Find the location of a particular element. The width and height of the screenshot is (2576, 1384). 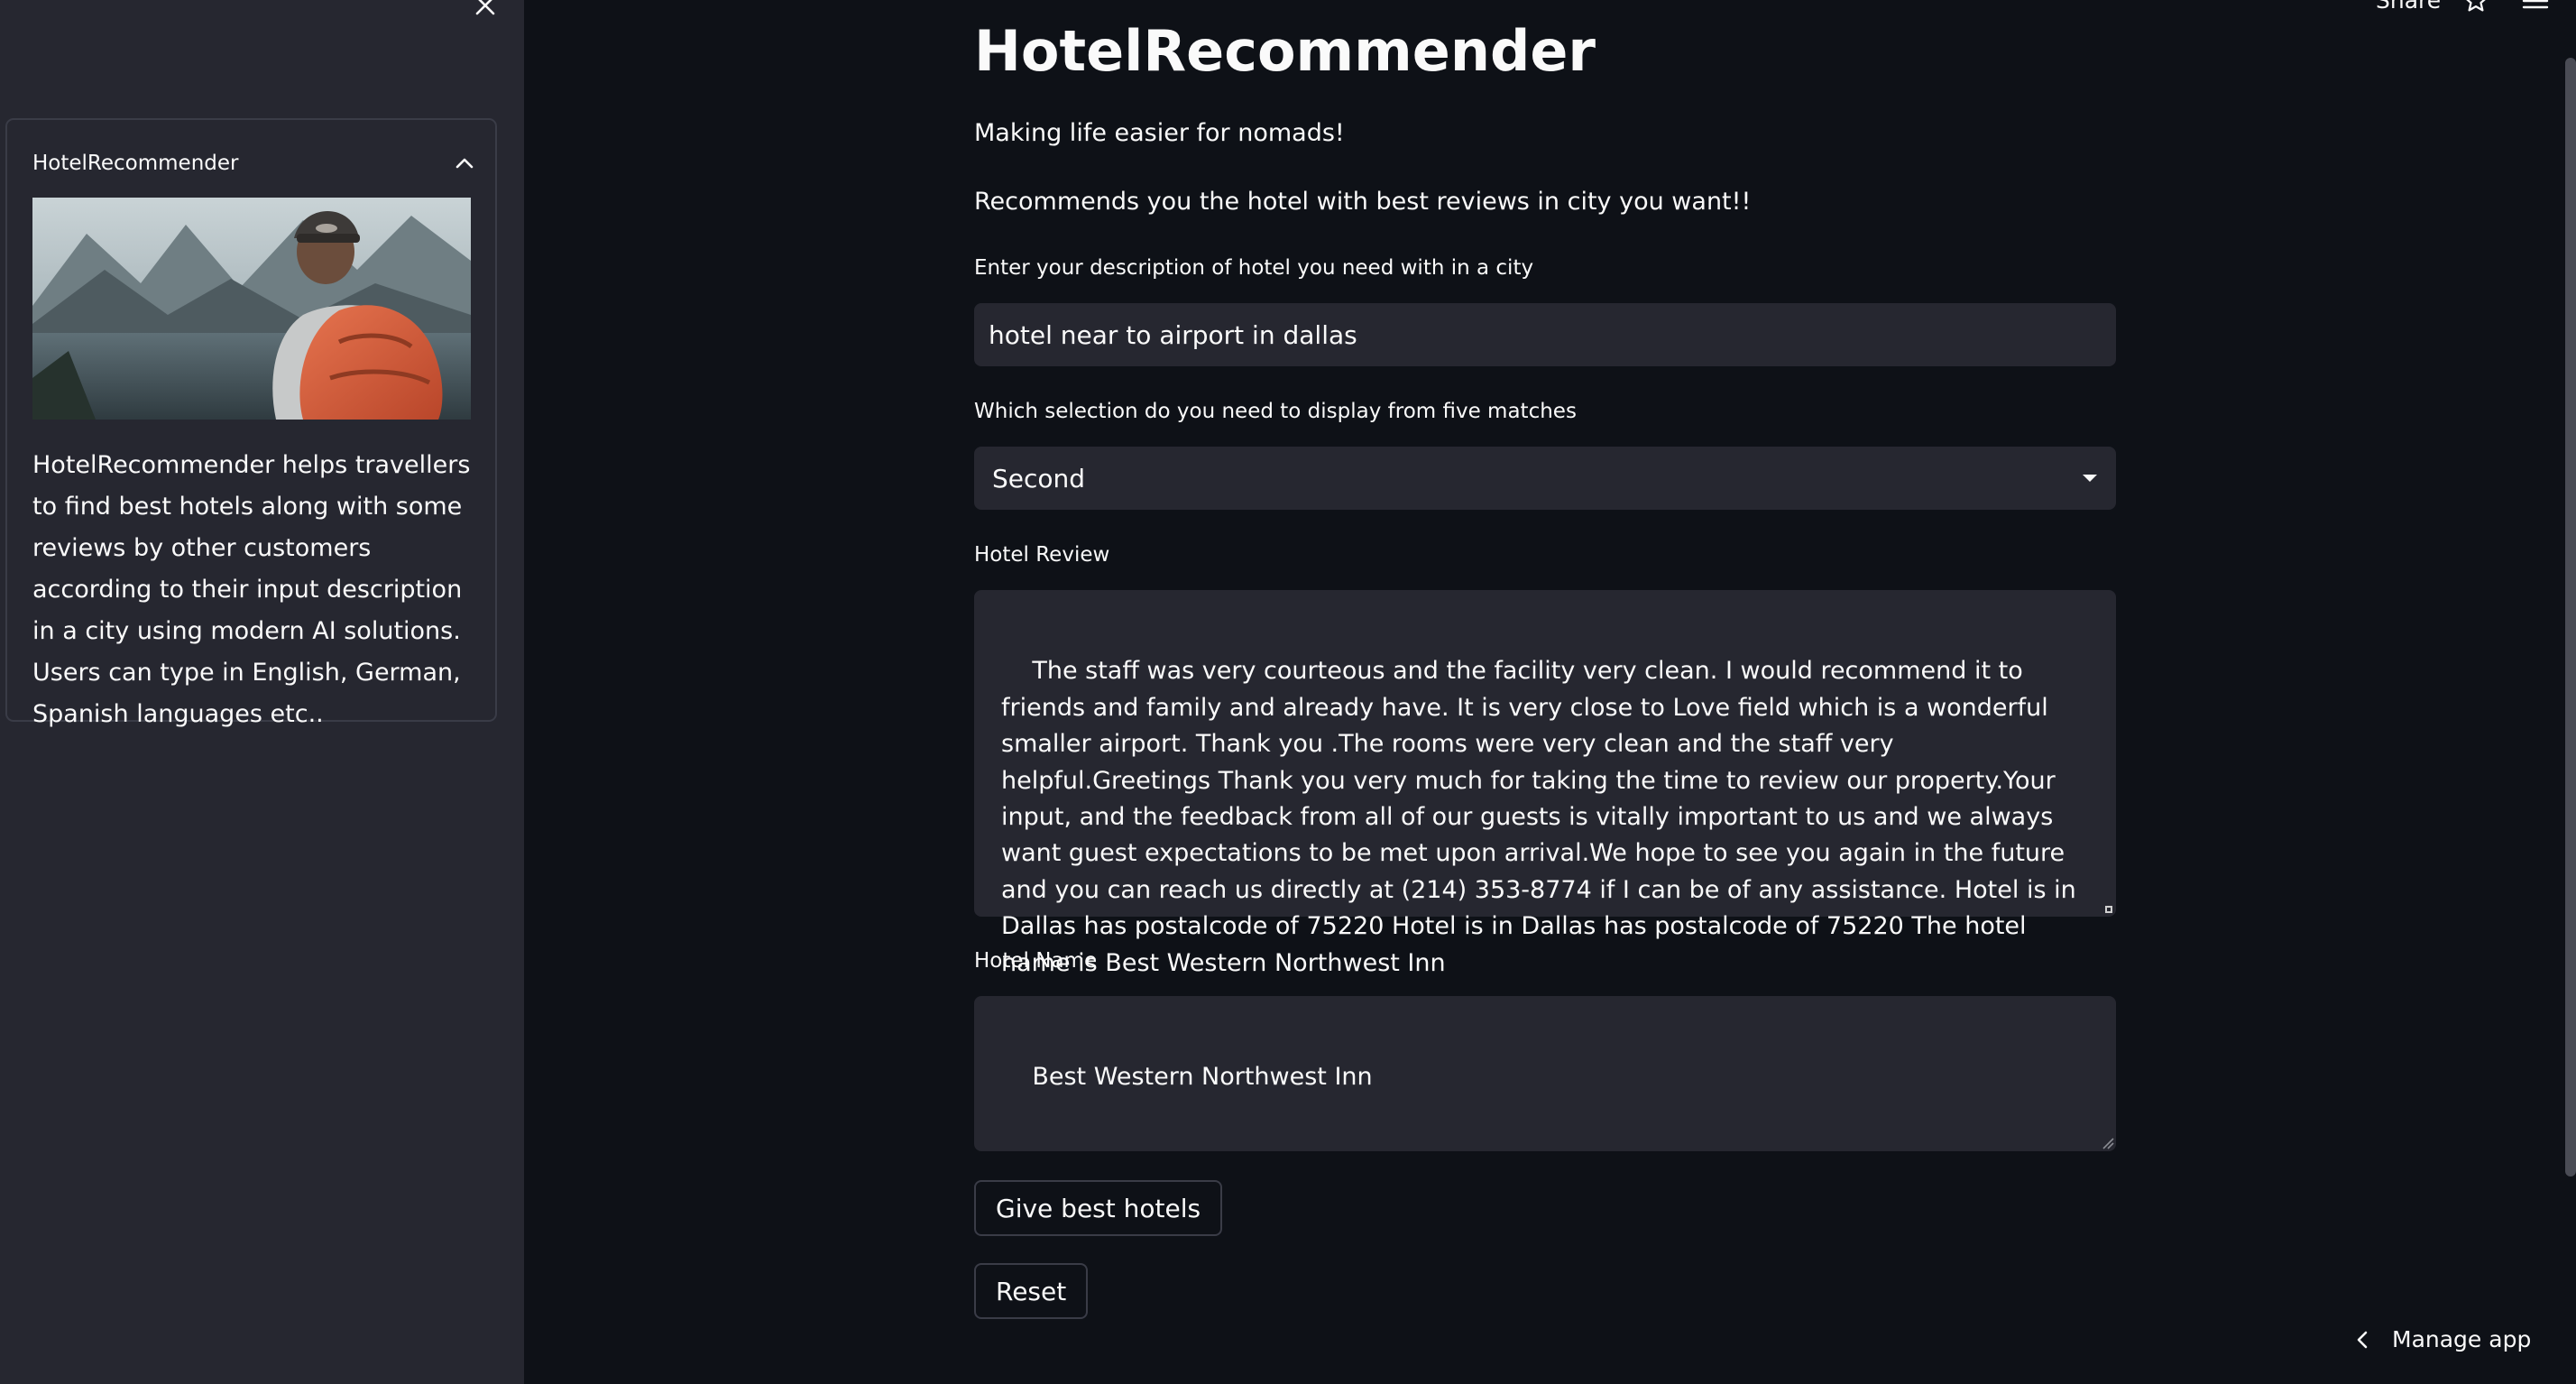

expander-header: HotelRecommender is located at coordinates (253, 163).